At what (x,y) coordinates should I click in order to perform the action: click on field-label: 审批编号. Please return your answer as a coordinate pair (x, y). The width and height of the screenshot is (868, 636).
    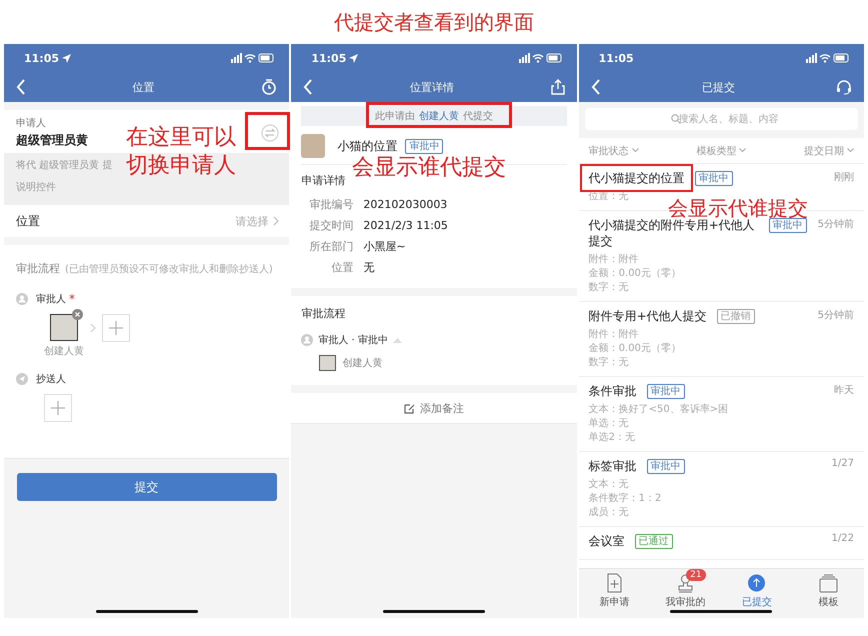
    Looking at the image, I should click on (331, 204).